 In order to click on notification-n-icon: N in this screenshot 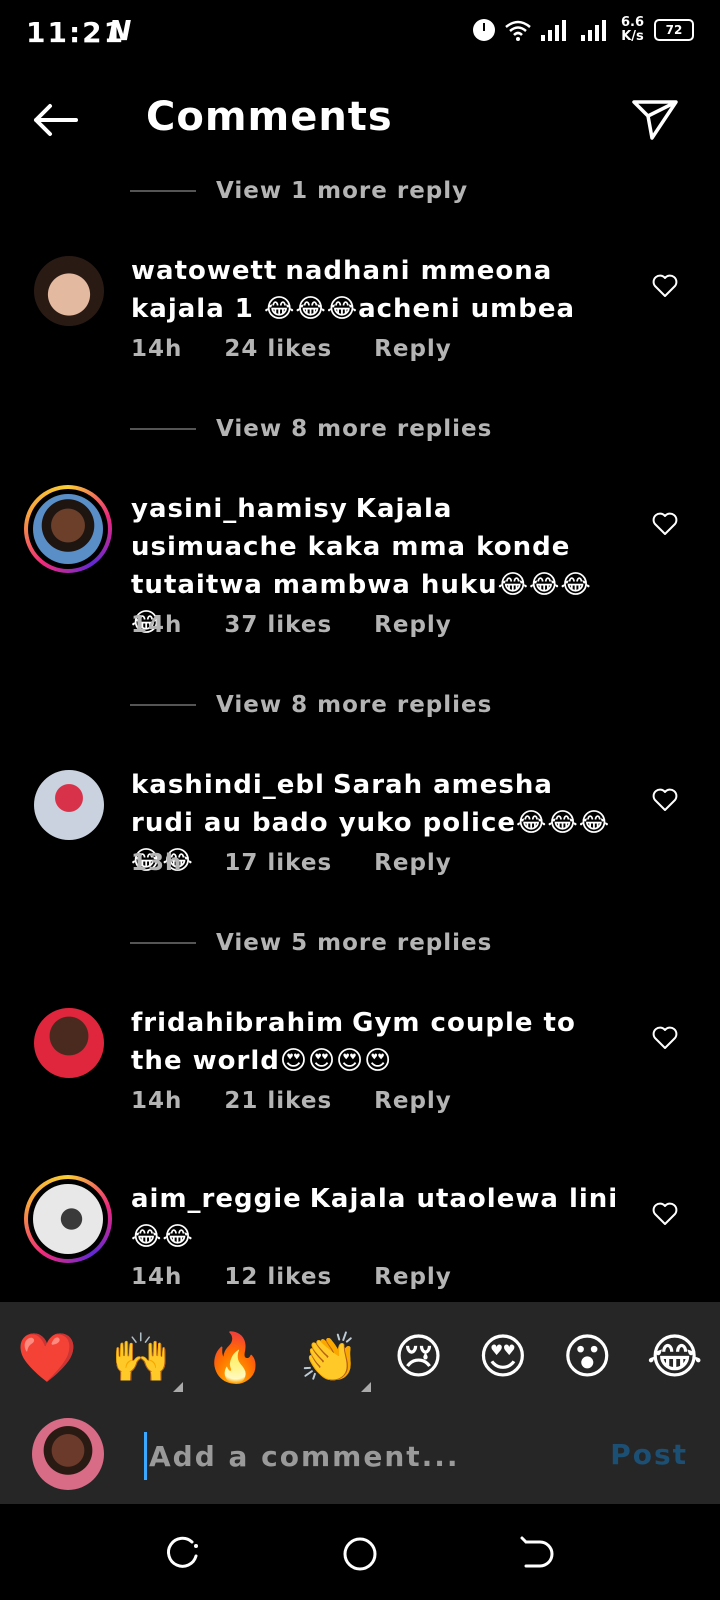, I will do `click(120, 30)`.